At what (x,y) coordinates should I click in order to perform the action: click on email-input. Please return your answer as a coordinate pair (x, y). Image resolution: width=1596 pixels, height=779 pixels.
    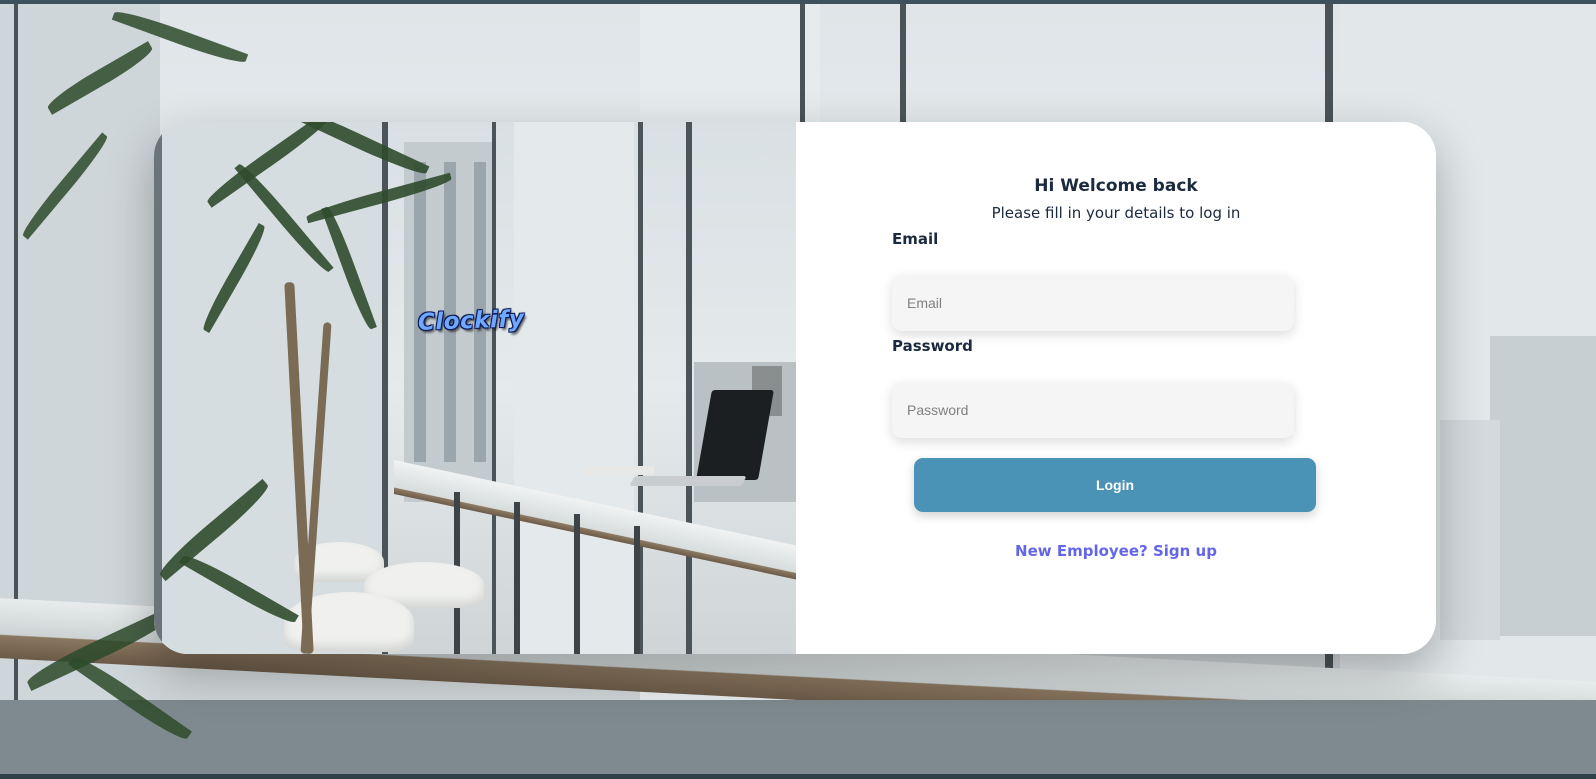
    Looking at the image, I should click on (1093, 303).